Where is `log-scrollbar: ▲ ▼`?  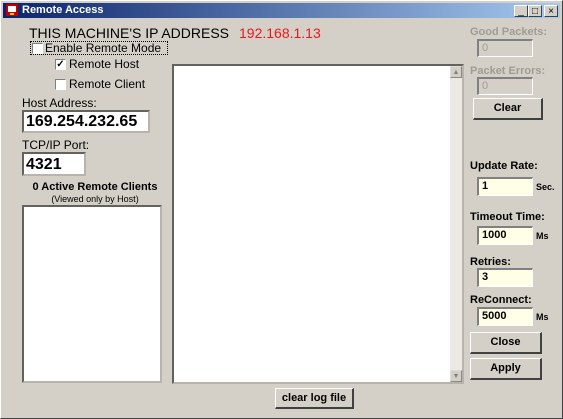 log-scrollbar: ▲ ▼ is located at coordinates (456, 224).